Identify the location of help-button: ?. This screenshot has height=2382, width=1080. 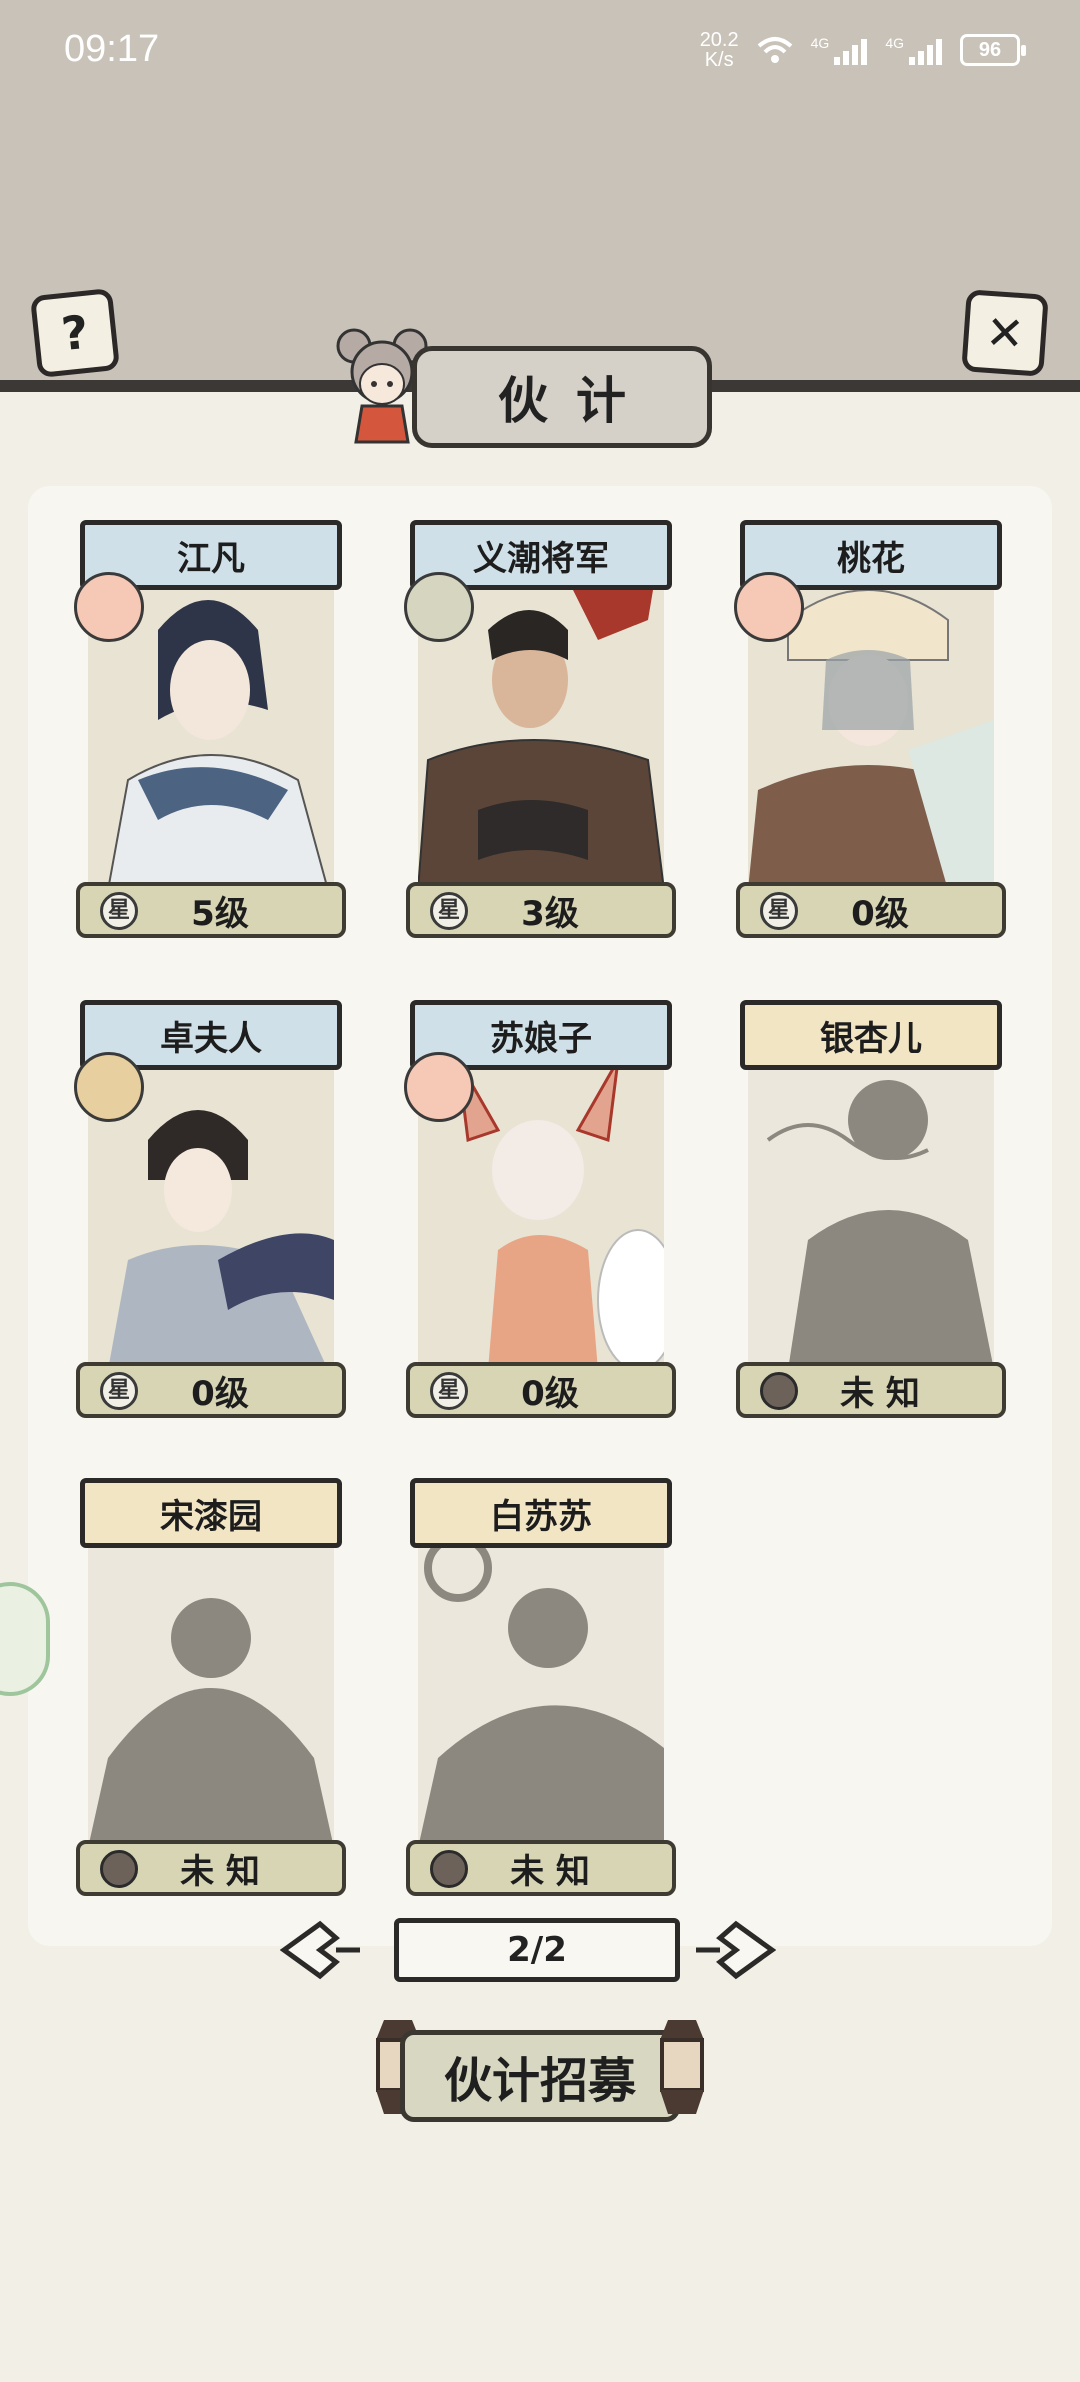
(75, 333).